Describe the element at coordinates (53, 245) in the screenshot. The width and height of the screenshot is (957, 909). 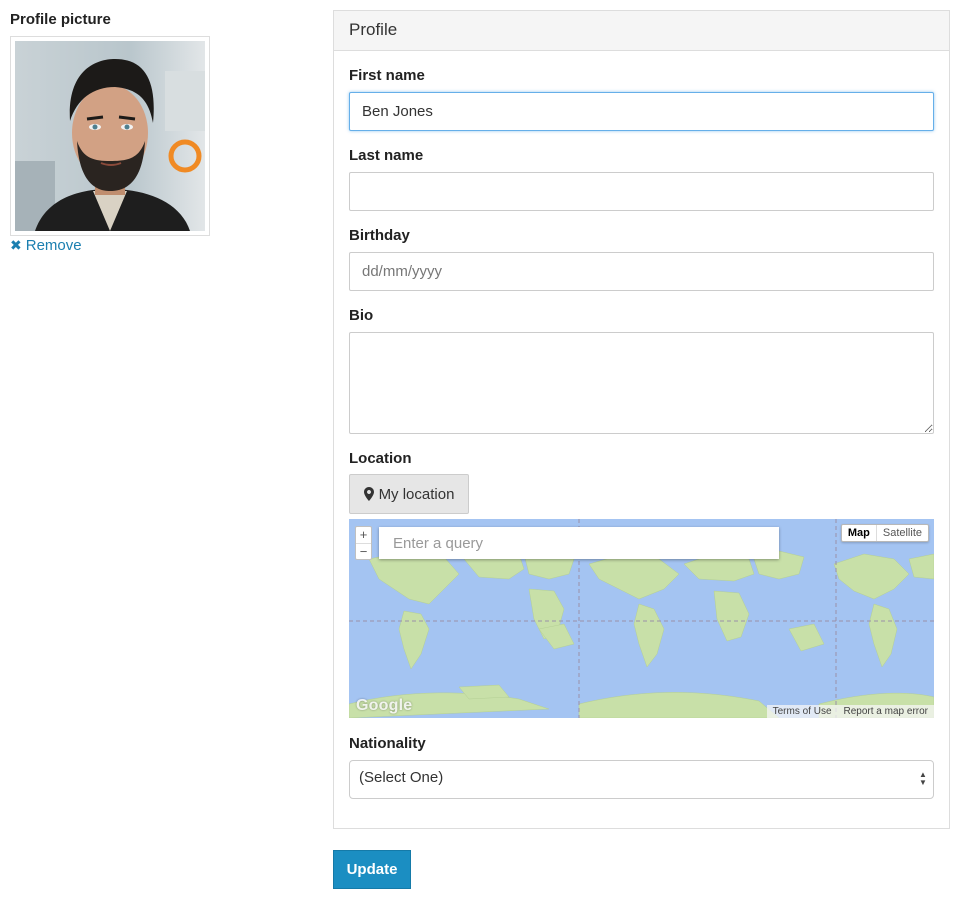
I see `remove-label: Remove` at that location.